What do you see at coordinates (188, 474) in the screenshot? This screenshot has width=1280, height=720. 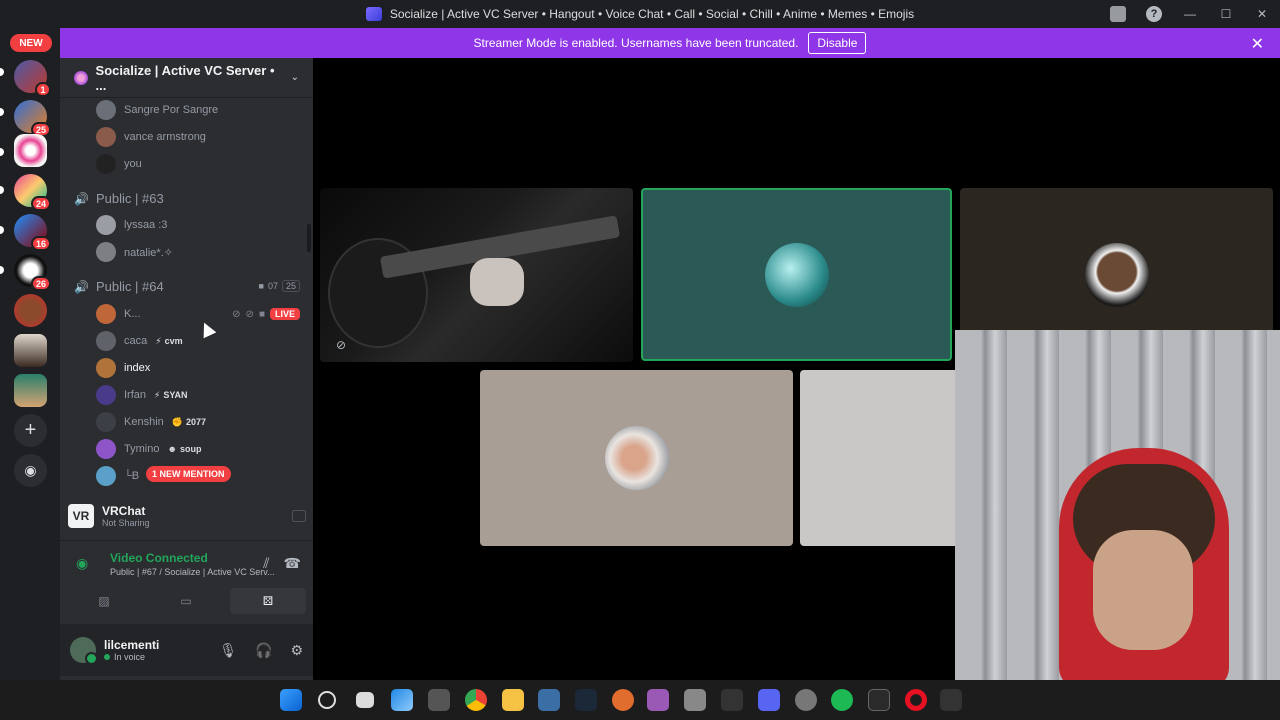 I see `new-mention-pill: 1 NEW MENTION` at bounding box center [188, 474].